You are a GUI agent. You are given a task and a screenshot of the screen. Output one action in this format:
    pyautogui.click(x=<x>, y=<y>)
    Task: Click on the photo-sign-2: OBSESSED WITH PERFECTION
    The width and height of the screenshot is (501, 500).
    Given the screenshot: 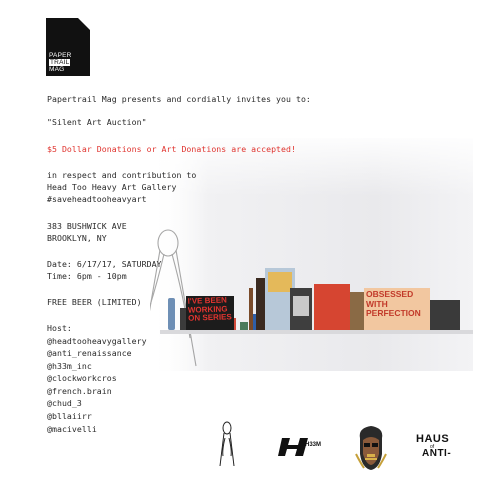 What is the action you would take?
    pyautogui.click(x=393, y=304)
    